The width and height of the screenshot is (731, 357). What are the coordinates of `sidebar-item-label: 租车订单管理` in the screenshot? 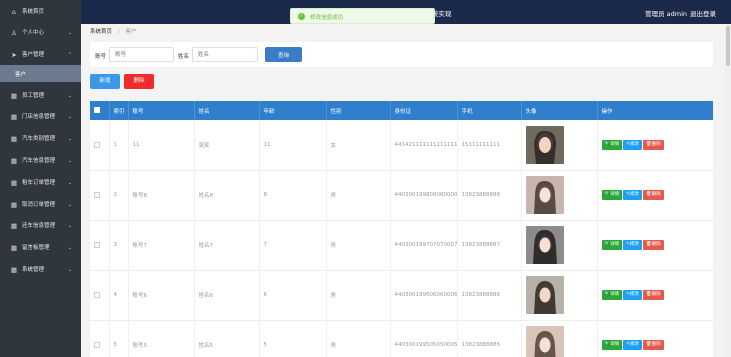 It's located at (39, 183).